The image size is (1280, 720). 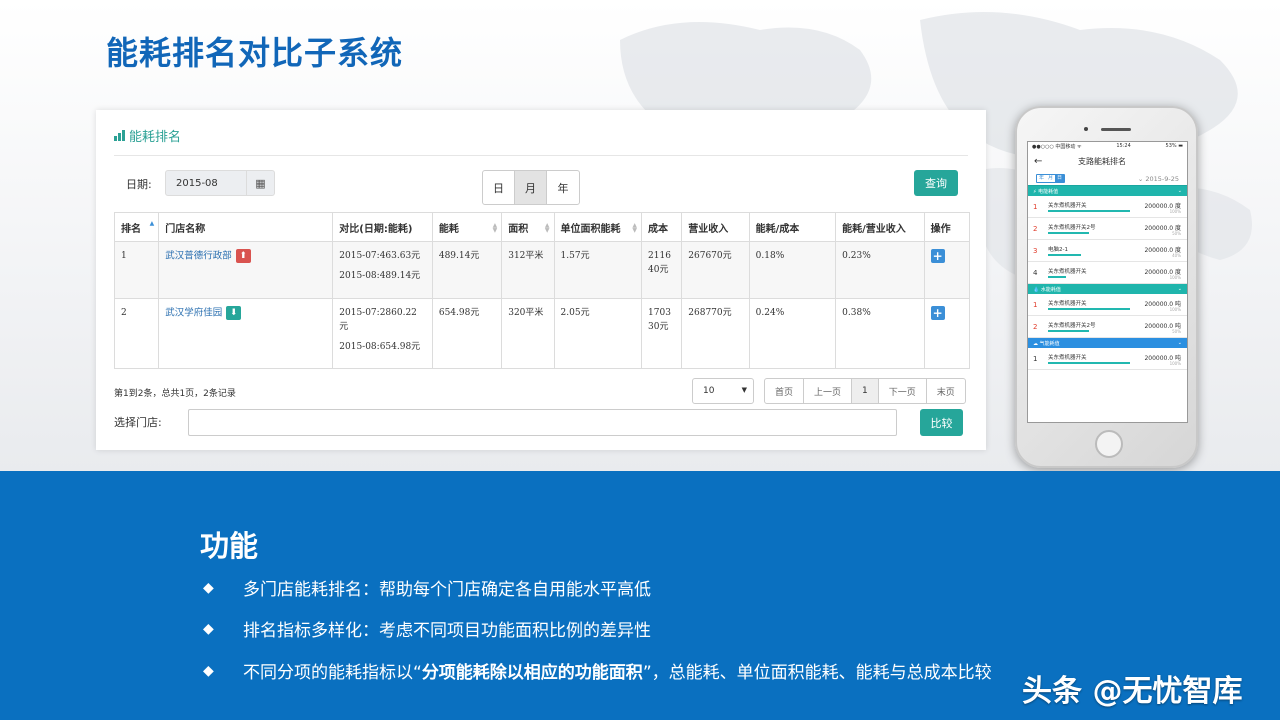 I want to click on phone-period-toggle: 年 月 日, so click(x=1051, y=178).